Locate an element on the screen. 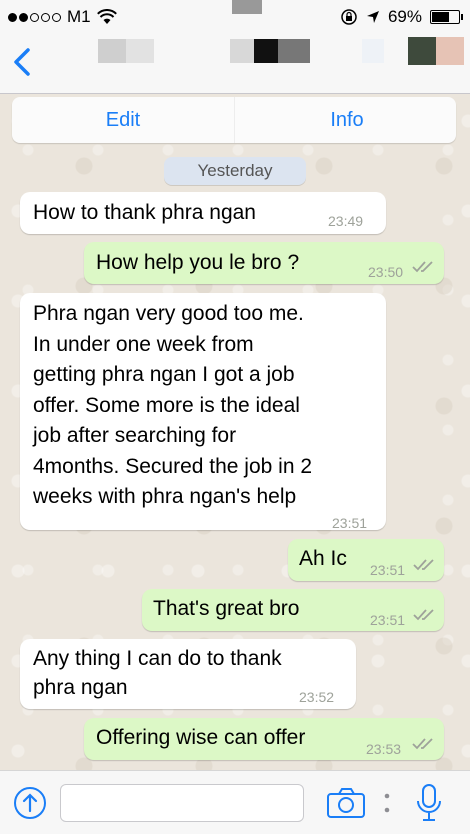 This screenshot has width=470, height=834. message-bubble-incoming: How to thank phra ngan 23:49 is located at coordinates (203, 213).